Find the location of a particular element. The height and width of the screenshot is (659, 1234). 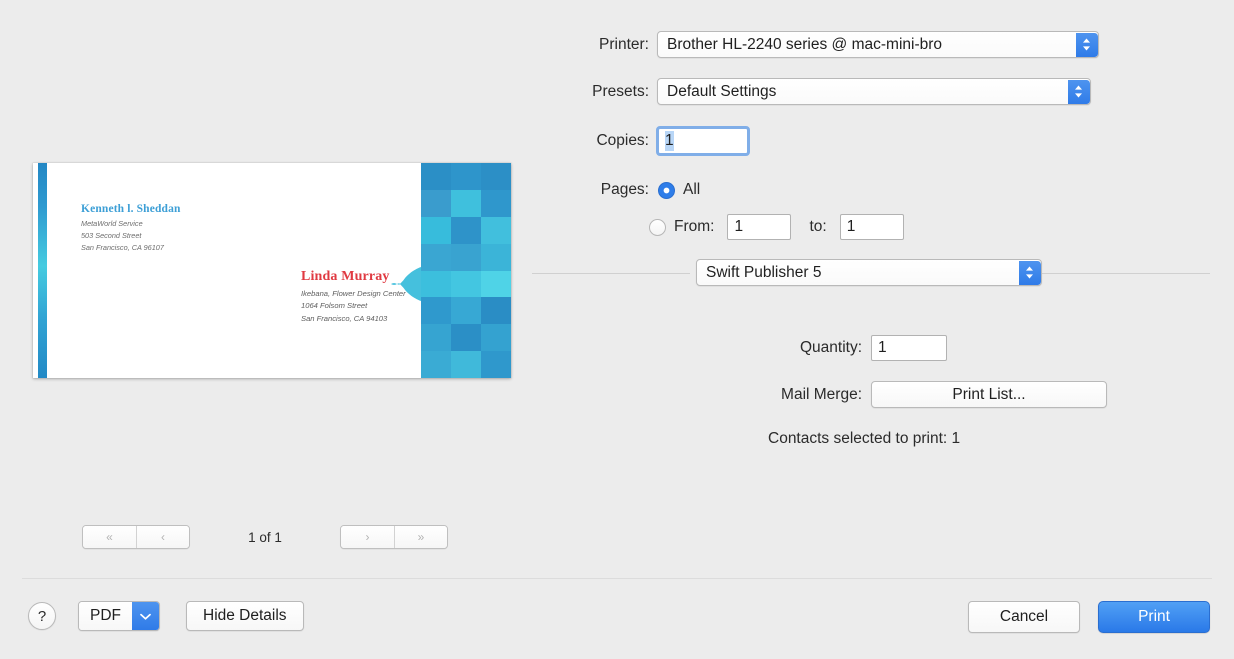

print-button-label: Print is located at coordinates (1154, 616).